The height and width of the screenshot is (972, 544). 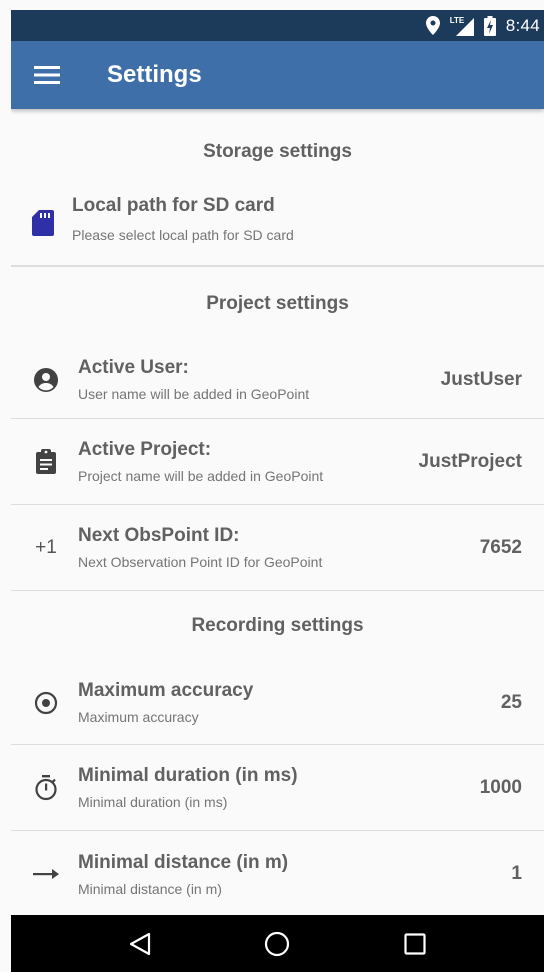 What do you see at coordinates (194, 394) in the screenshot?
I see `pref-summary: User name will be added in GeoPoint` at bounding box center [194, 394].